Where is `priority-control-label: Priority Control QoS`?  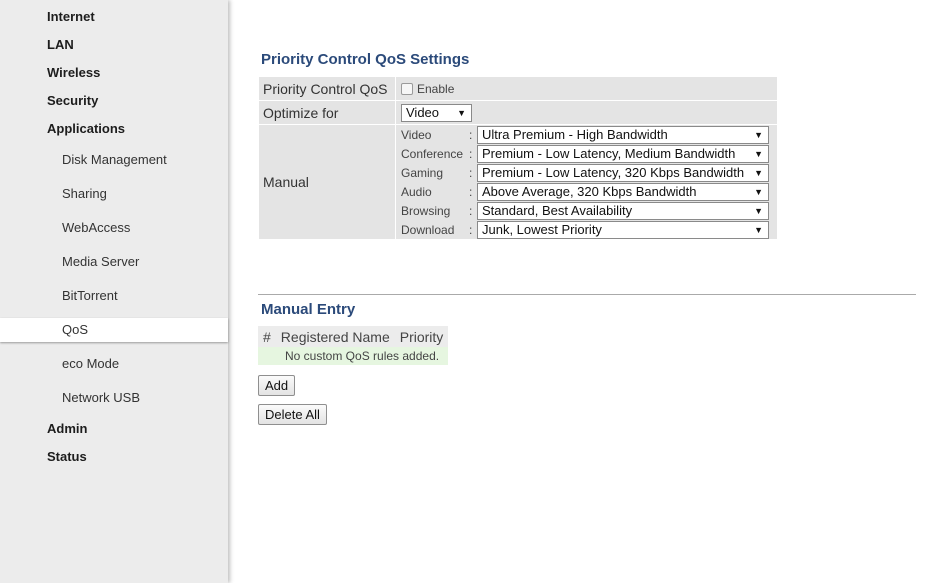
priority-control-label: Priority Control QoS is located at coordinates (327, 88).